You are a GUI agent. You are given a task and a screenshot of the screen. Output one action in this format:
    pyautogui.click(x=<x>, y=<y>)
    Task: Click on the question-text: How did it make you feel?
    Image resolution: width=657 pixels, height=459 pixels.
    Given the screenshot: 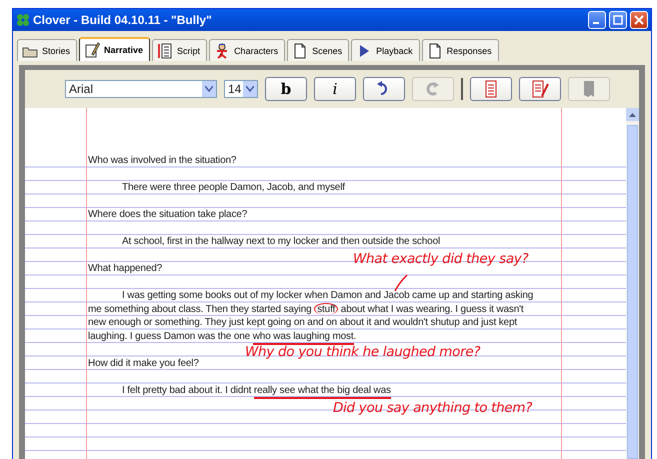 What is the action you would take?
    pyautogui.click(x=144, y=363)
    